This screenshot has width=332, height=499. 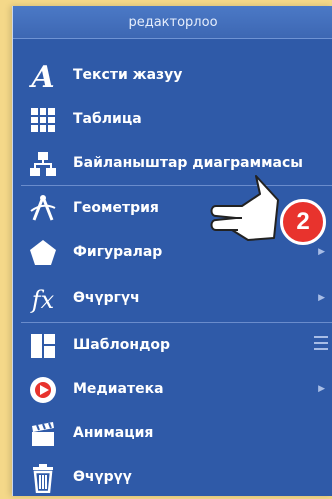 I want to click on menu-item-label: Өчүрүү, so click(x=102, y=477).